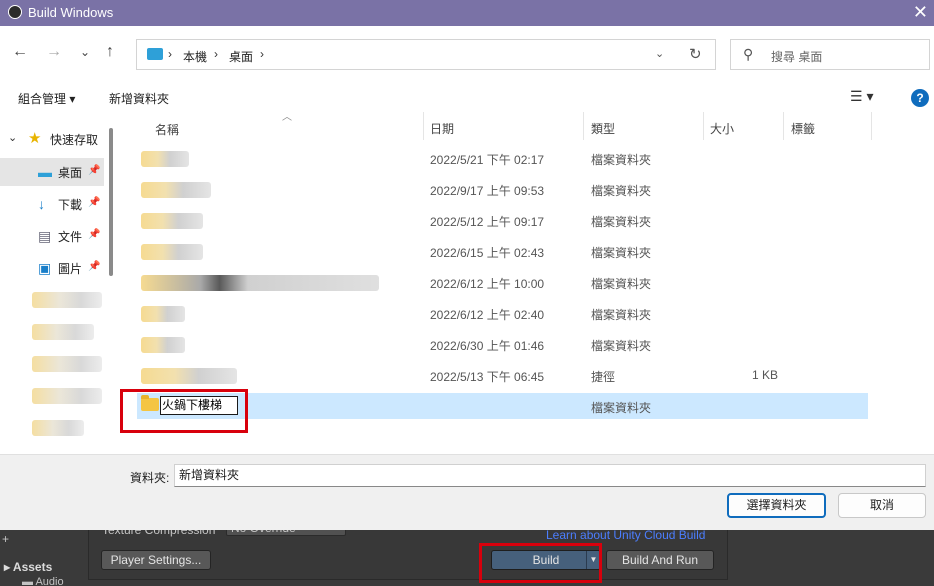  What do you see at coordinates (502, 375) in the screenshot?
I see `file-row: 2022/5/13 下午 06:45 捷徑 1 KB` at bounding box center [502, 375].